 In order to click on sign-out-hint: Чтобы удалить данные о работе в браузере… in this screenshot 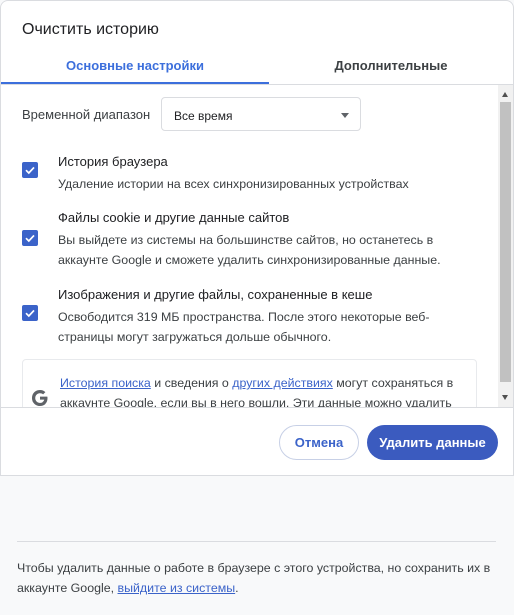, I will do `click(259, 578)`.